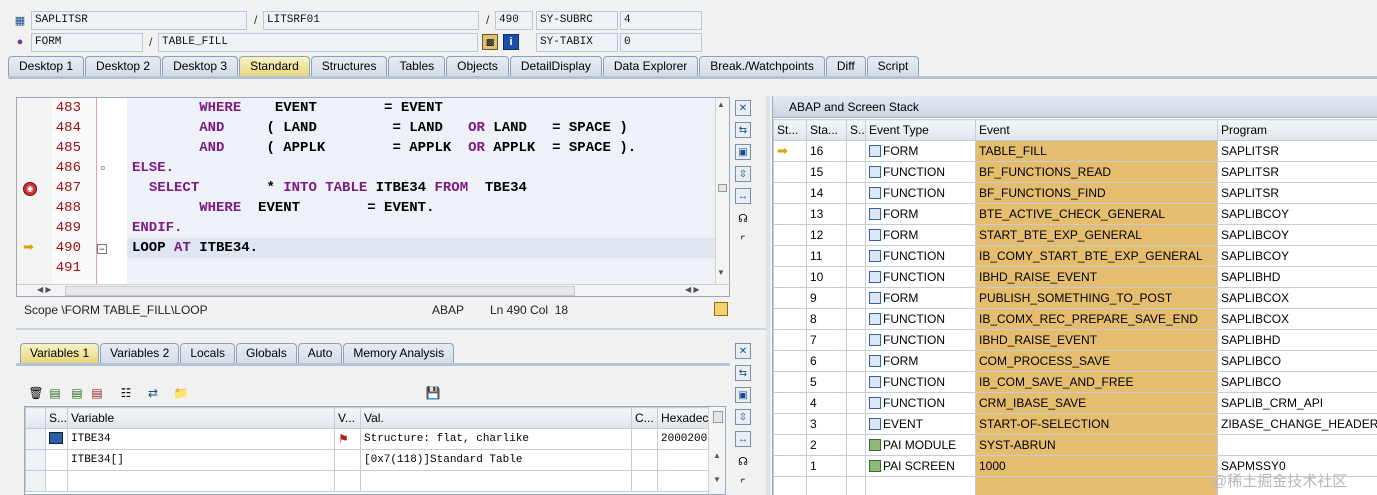 The height and width of the screenshot is (495, 1377). I want to click on save-icon: 💾, so click(433, 393).